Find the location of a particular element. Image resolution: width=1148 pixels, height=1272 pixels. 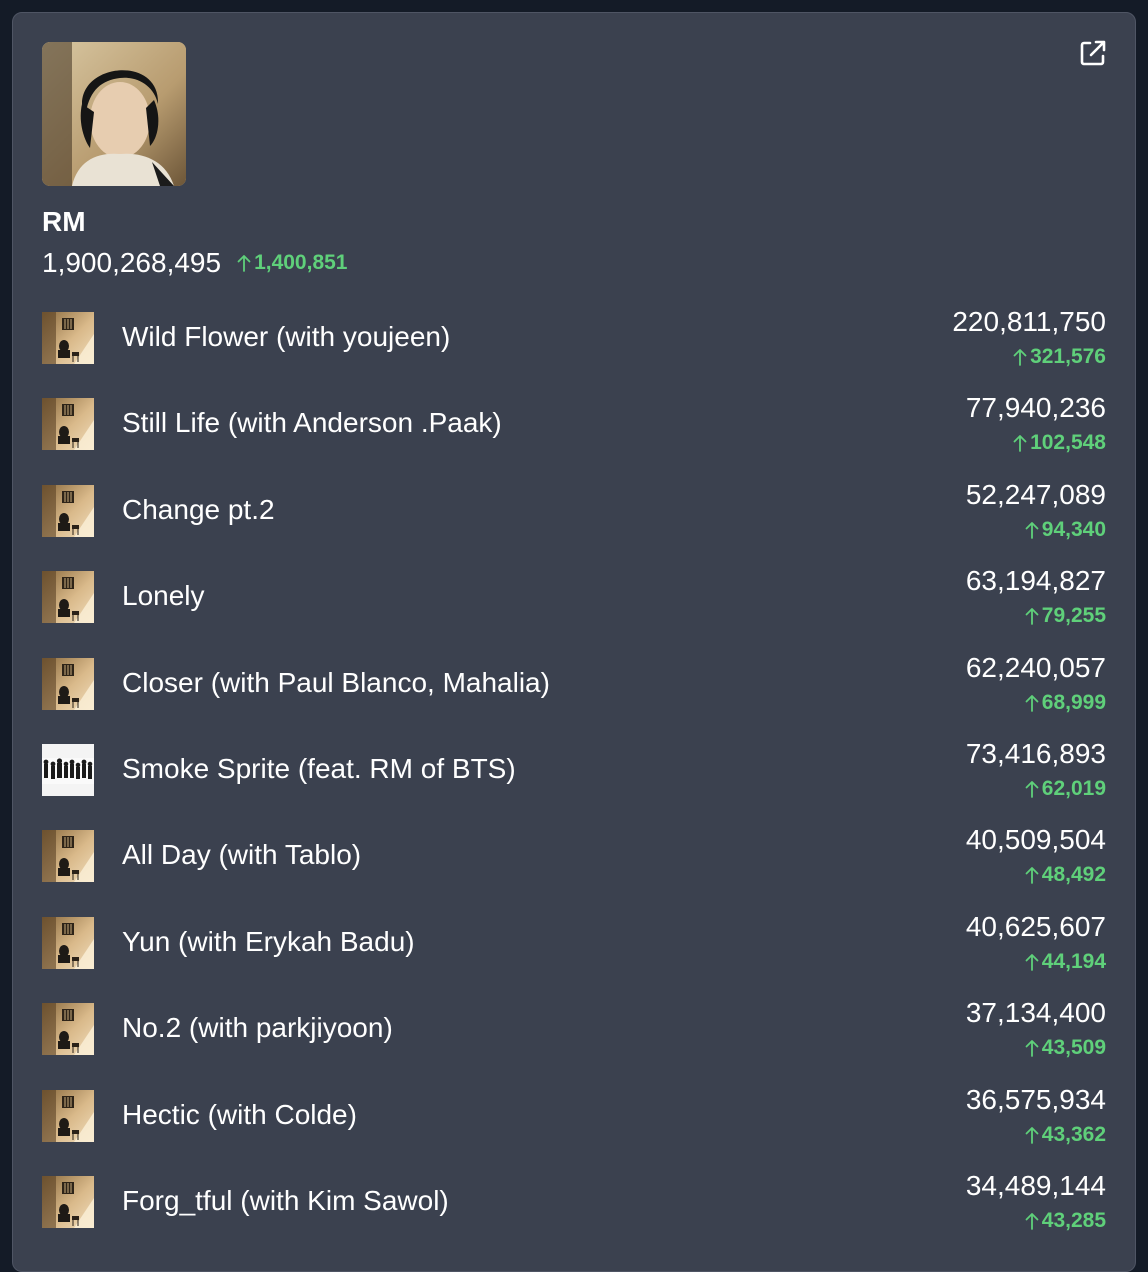

artist-avatar is located at coordinates (114, 114).